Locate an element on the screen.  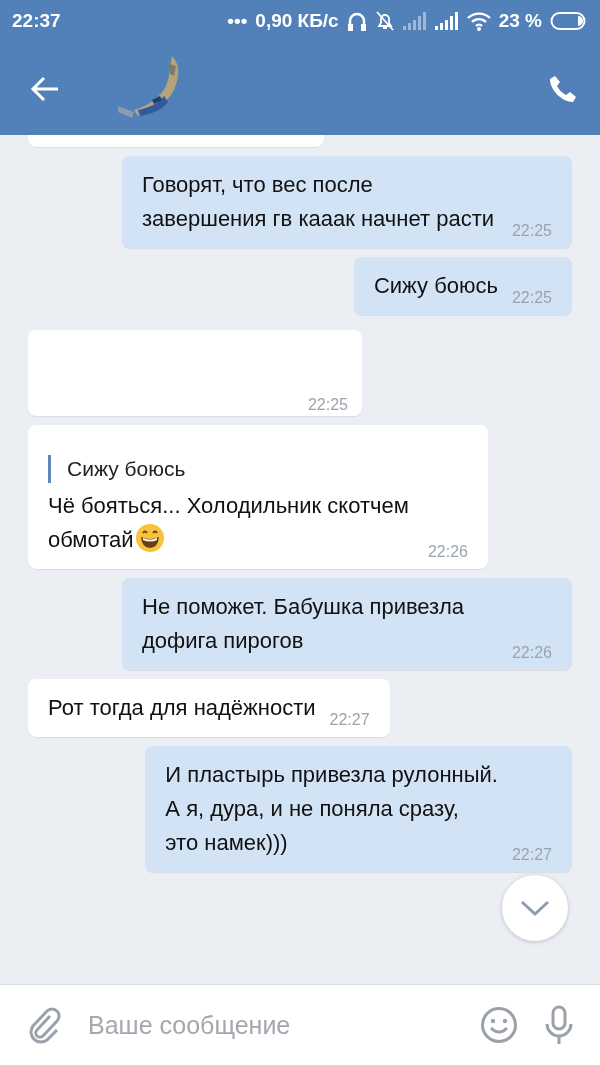
network-speed-text: 0,90 КБ/с is located at coordinates (297, 21).